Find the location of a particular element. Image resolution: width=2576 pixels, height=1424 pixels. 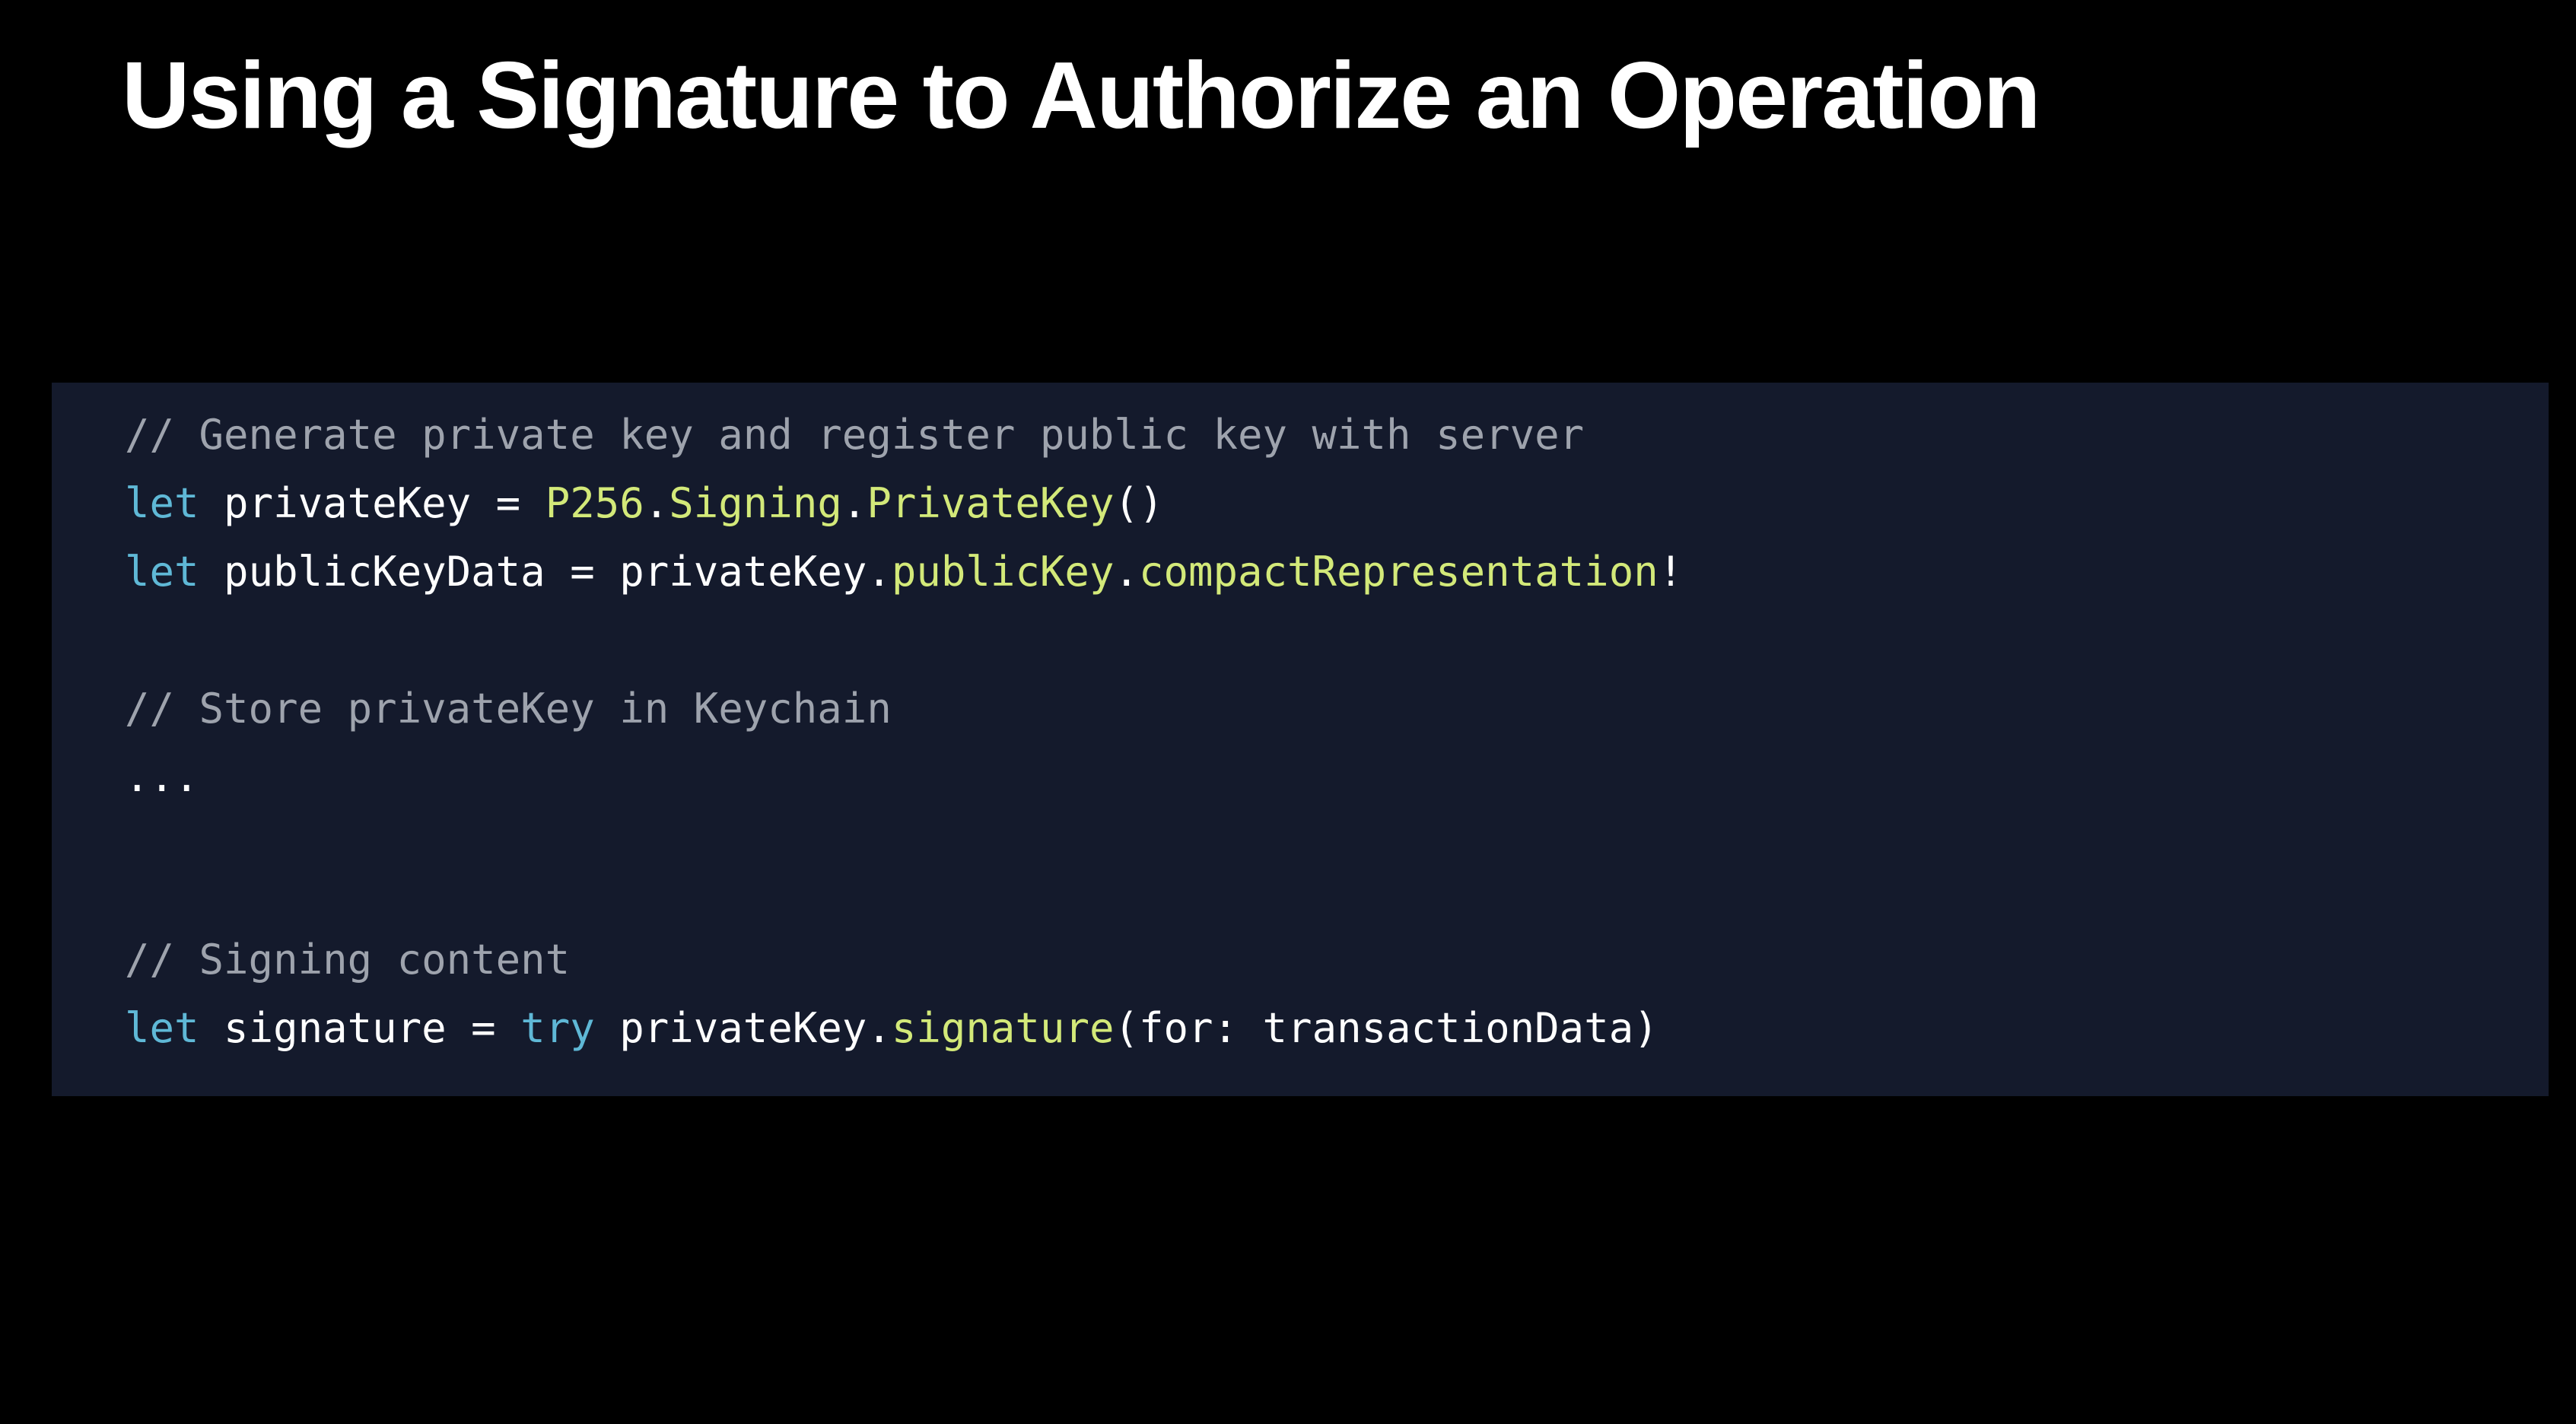

member-compact-representation: compactRepresentation is located at coordinates (1398, 572).